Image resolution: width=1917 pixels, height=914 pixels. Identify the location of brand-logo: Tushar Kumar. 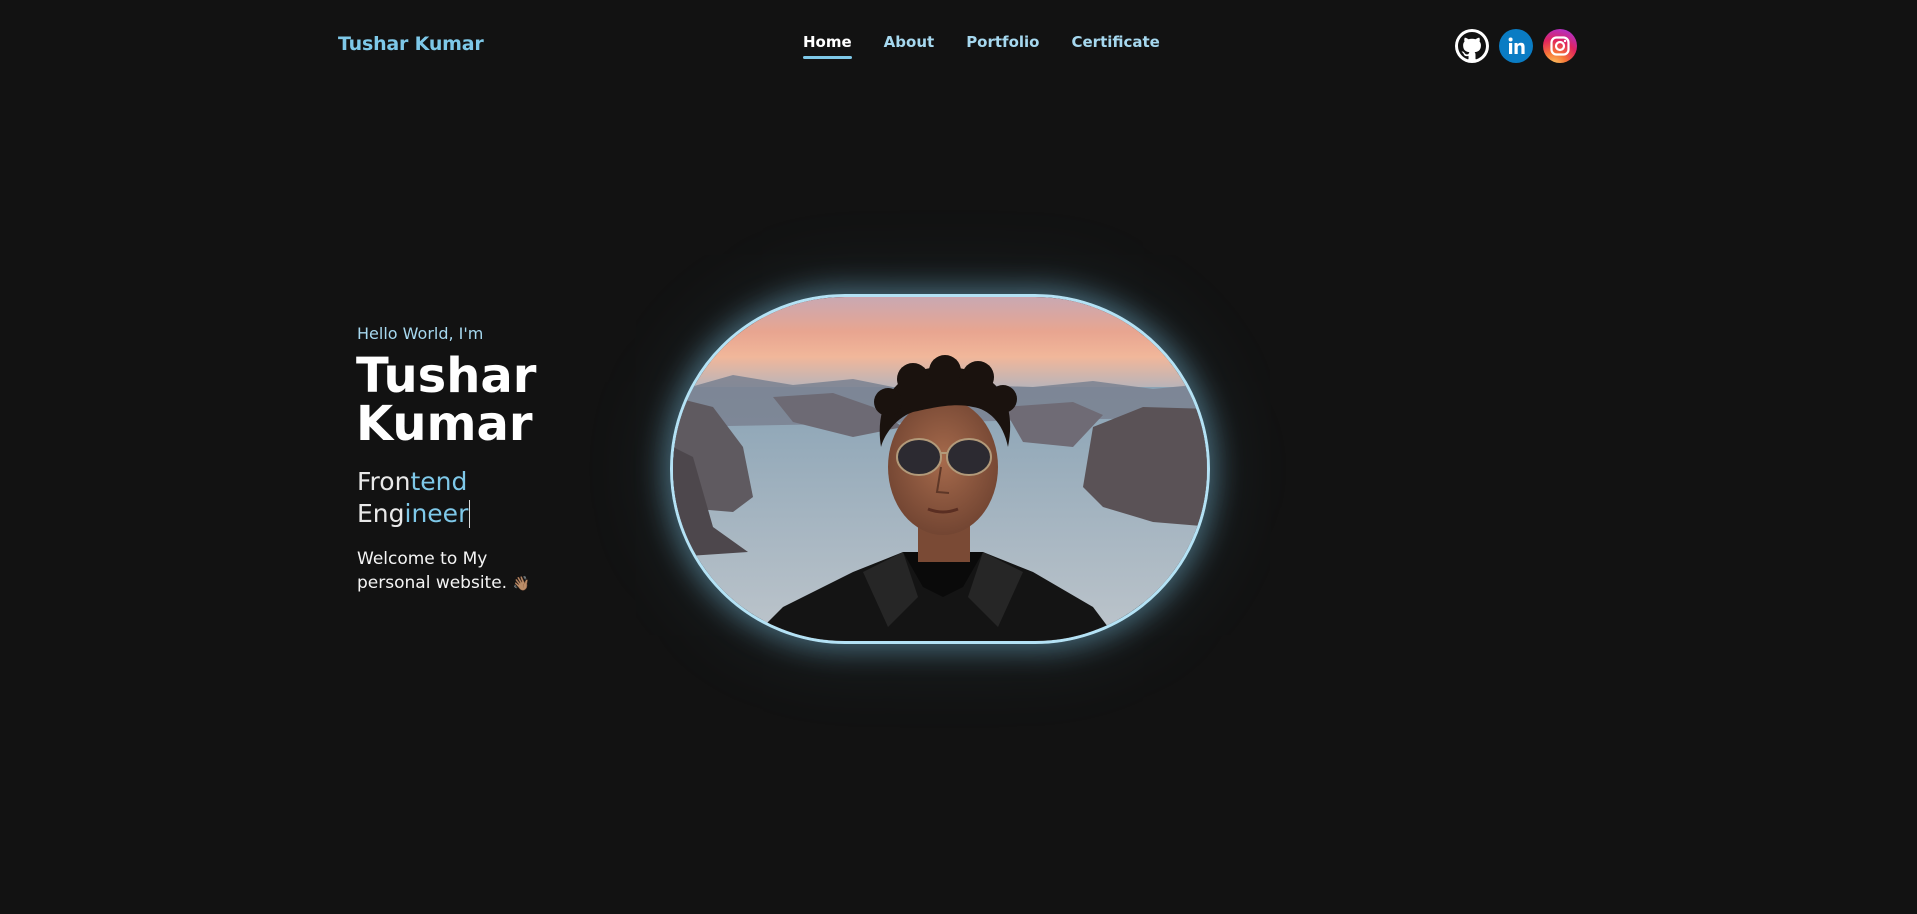
(411, 44).